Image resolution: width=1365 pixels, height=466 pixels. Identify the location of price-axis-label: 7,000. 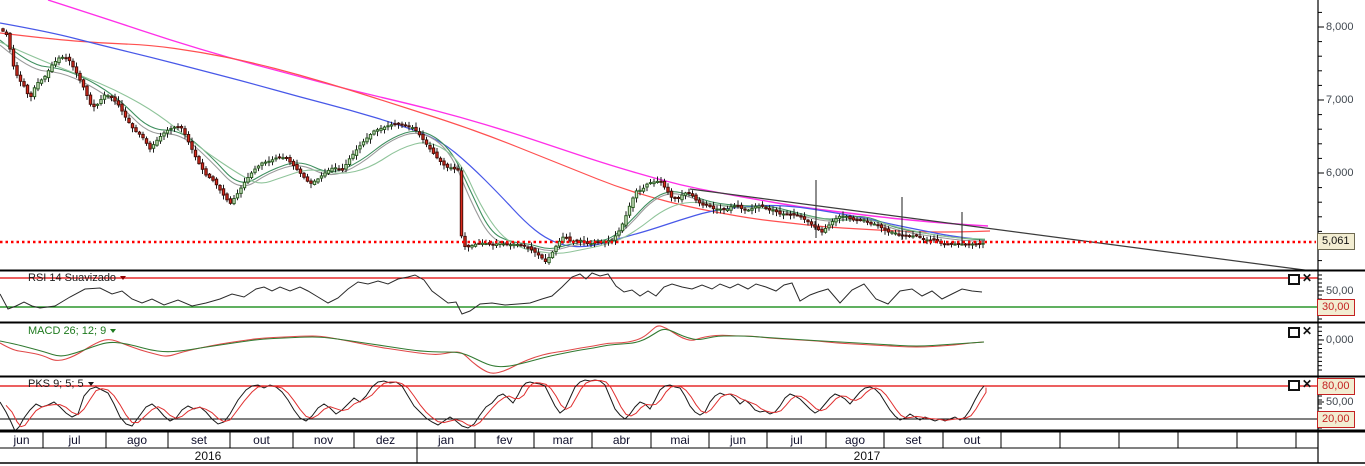
(1340, 100).